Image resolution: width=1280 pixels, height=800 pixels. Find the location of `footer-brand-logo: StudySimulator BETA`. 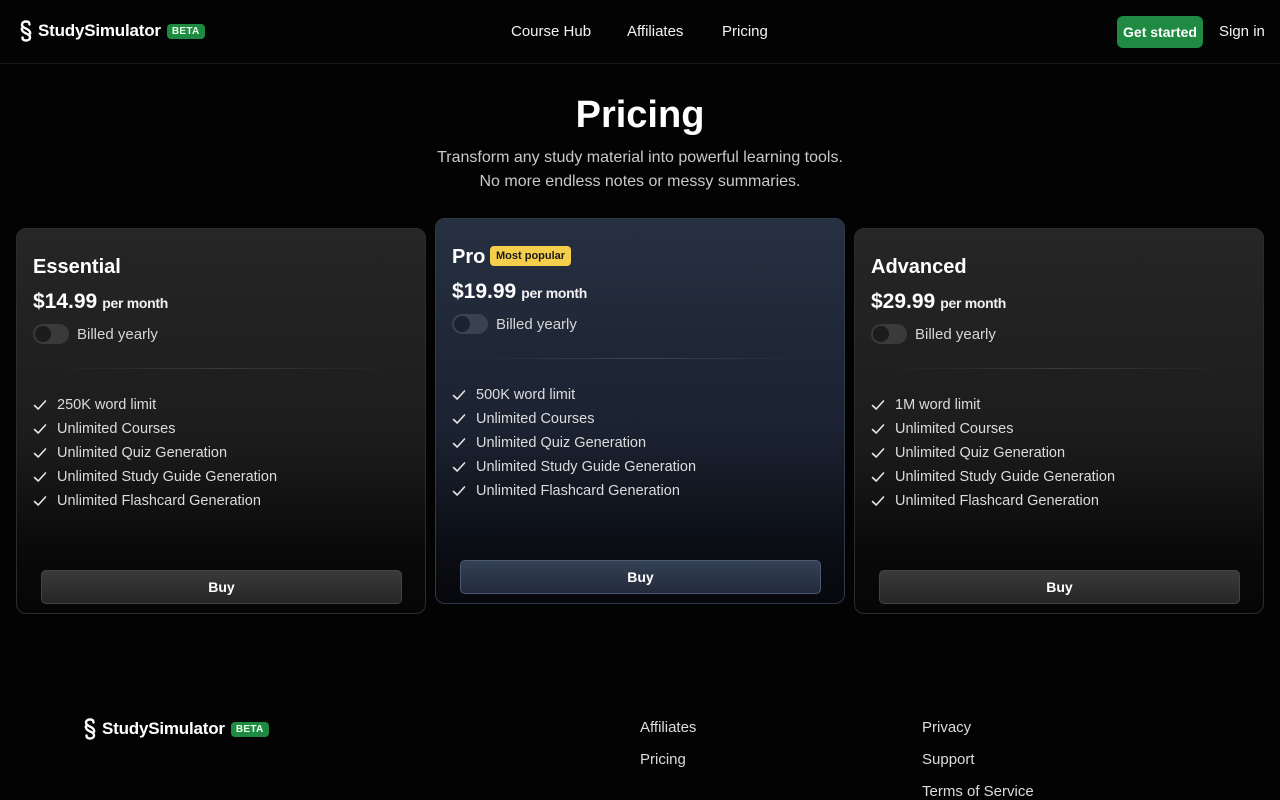

footer-brand-logo: StudySimulator BETA is located at coordinates (176, 729).